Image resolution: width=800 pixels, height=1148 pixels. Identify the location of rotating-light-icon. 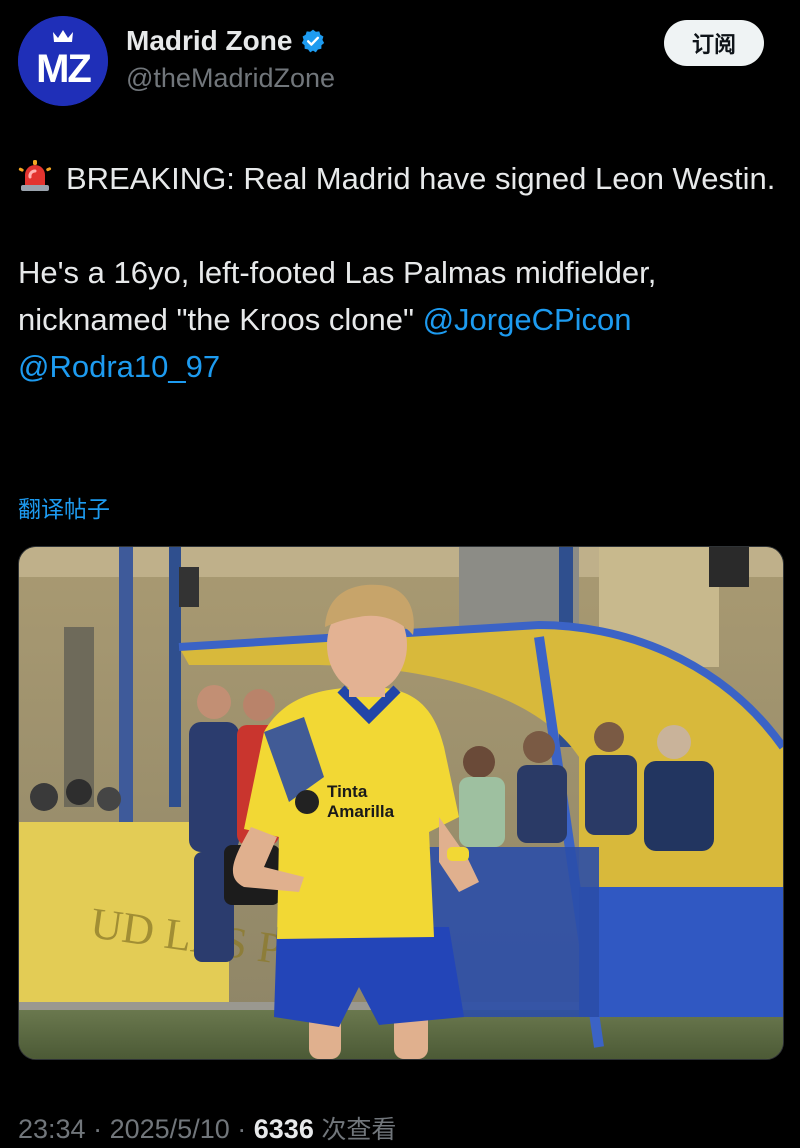
(35, 176).